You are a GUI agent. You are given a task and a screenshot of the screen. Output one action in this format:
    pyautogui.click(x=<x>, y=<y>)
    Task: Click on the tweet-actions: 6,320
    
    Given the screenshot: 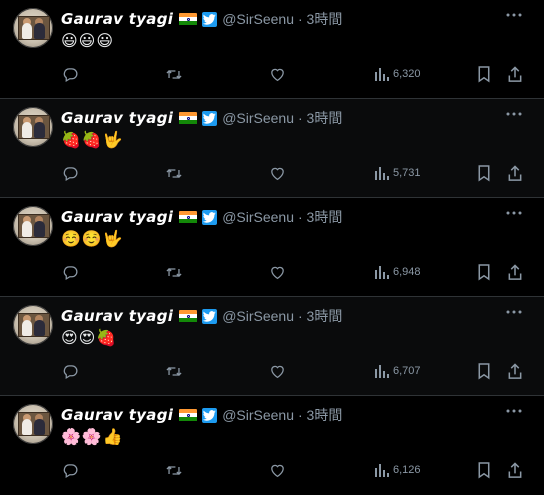 What is the action you would take?
    pyautogui.click(x=272, y=74)
    